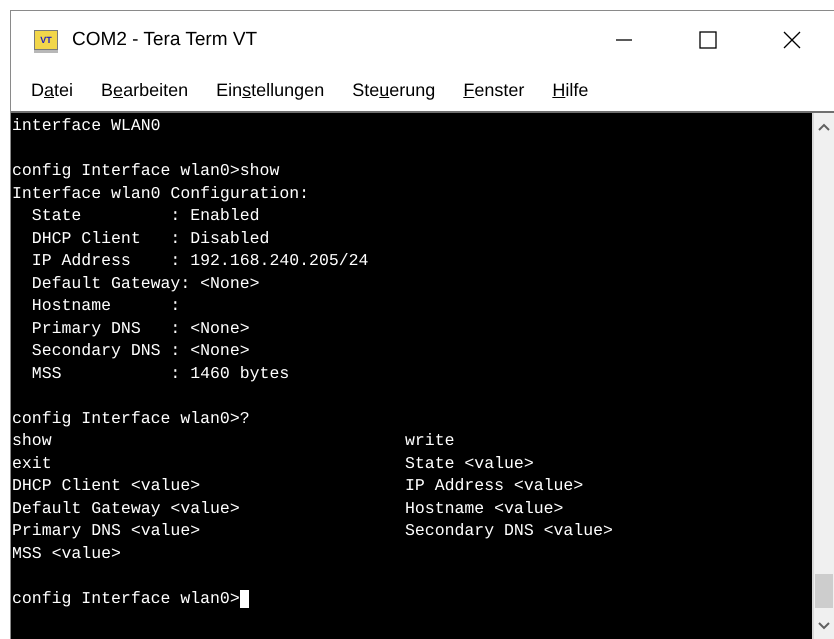 This screenshot has height=639, width=834. What do you see at coordinates (165, 40) in the screenshot?
I see `window-title: COM2 - Tera Term VT` at bounding box center [165, 40].